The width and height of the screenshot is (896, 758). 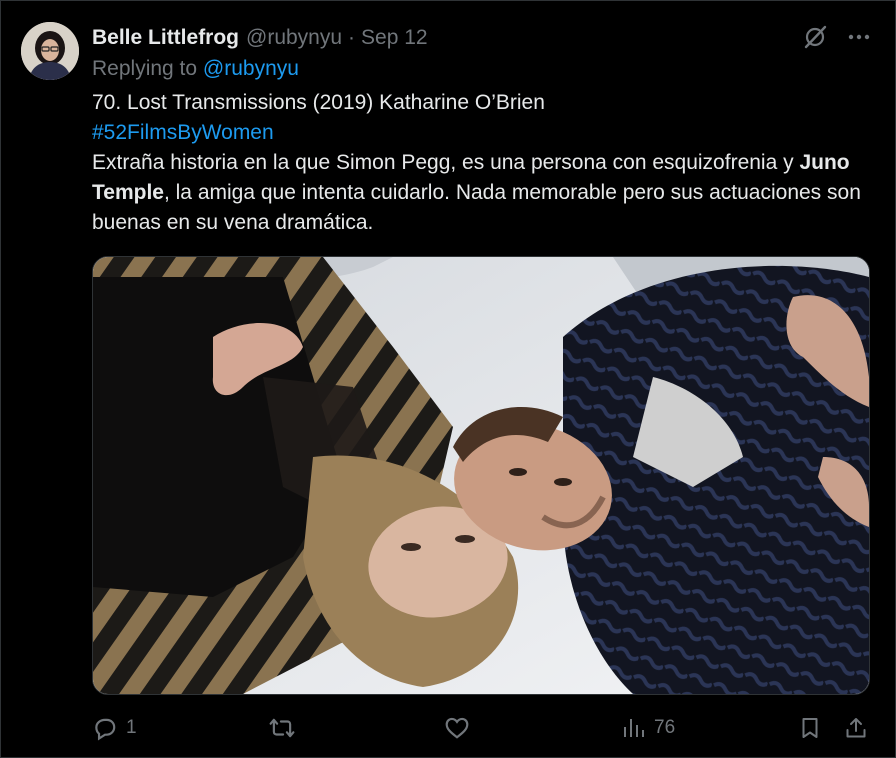 What do you see at coordinates (859, 37) in the screenshot?
I see `more-icon` at bounding box center [859, 37].